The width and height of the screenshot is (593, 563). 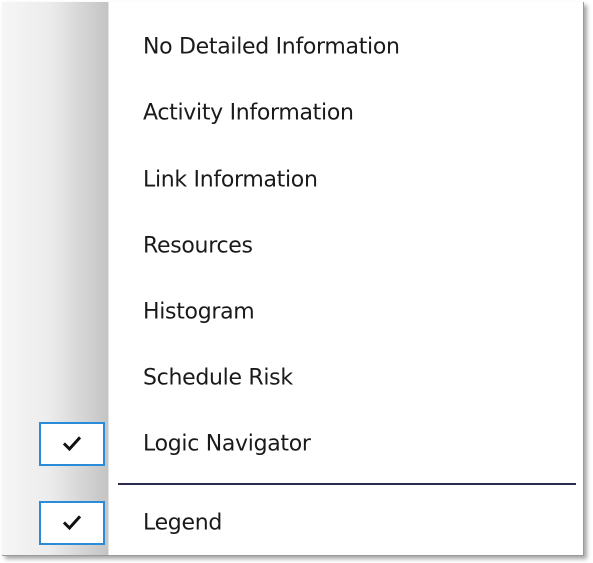 I want to click on gutter-divider, so click(x=108, y=278).